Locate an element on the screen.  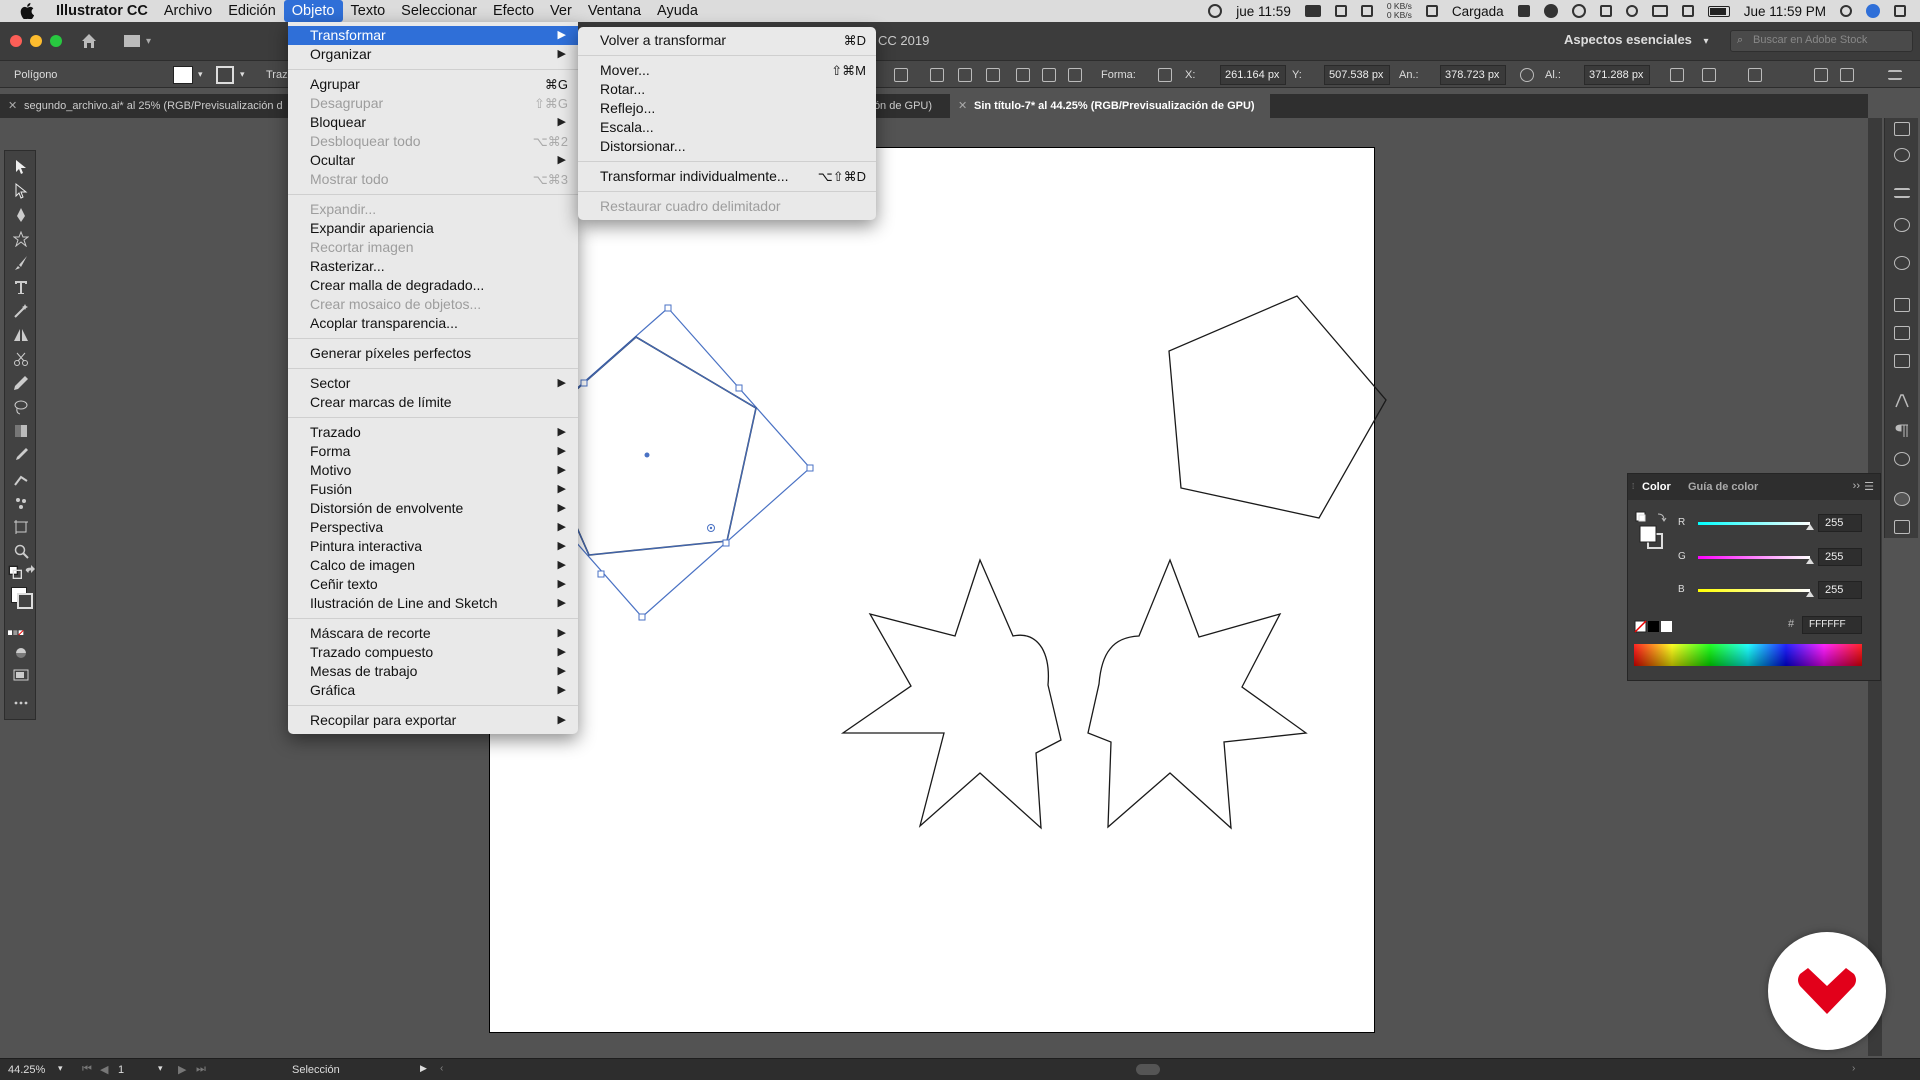
bbox-handle-bottom-left is located at coordinates (601, 574).